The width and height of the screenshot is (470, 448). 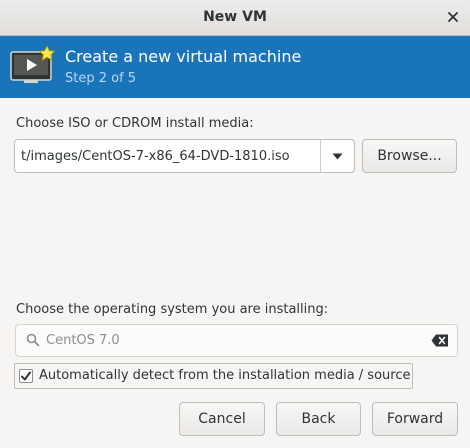 I want to click on wizard-banner: Create a new virtual machine Step 2 of 5, so click(x=235, y=67).